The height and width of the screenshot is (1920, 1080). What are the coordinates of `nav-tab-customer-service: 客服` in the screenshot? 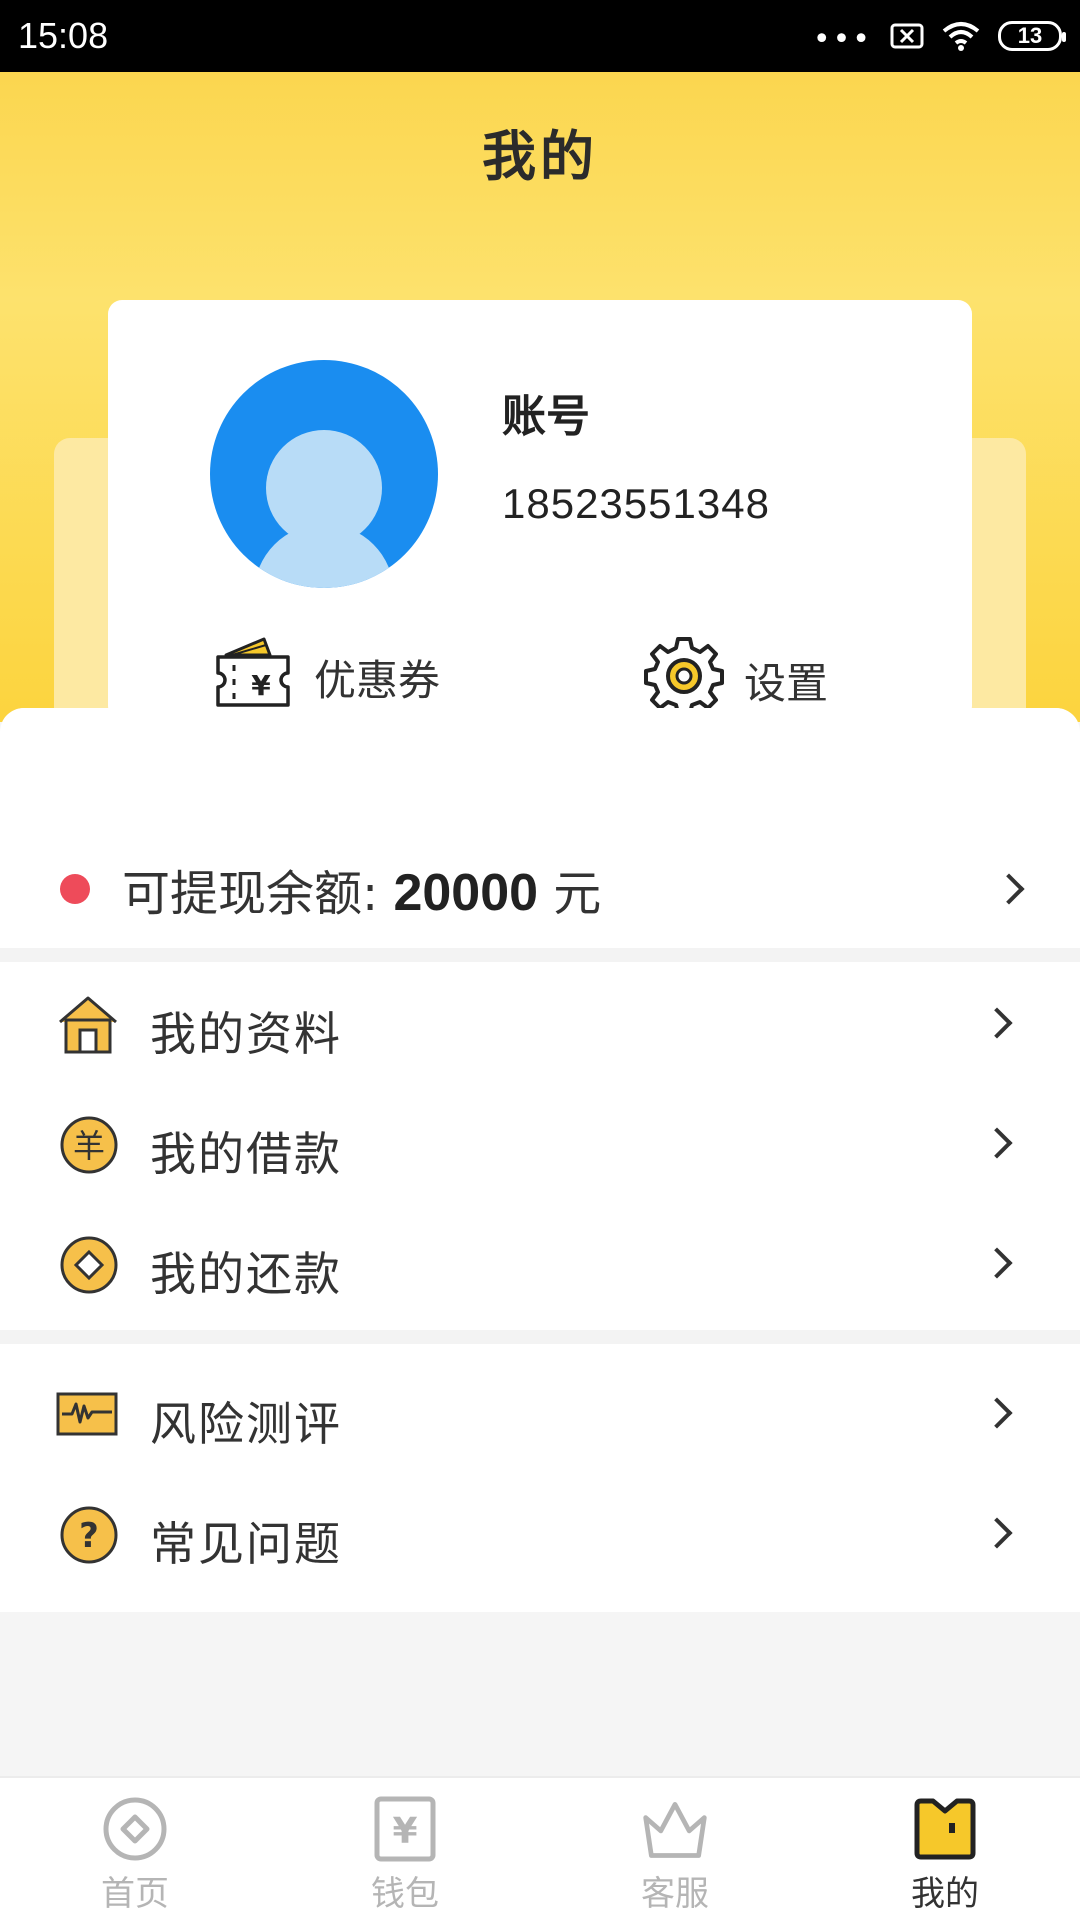 It's located at (675, 1849).